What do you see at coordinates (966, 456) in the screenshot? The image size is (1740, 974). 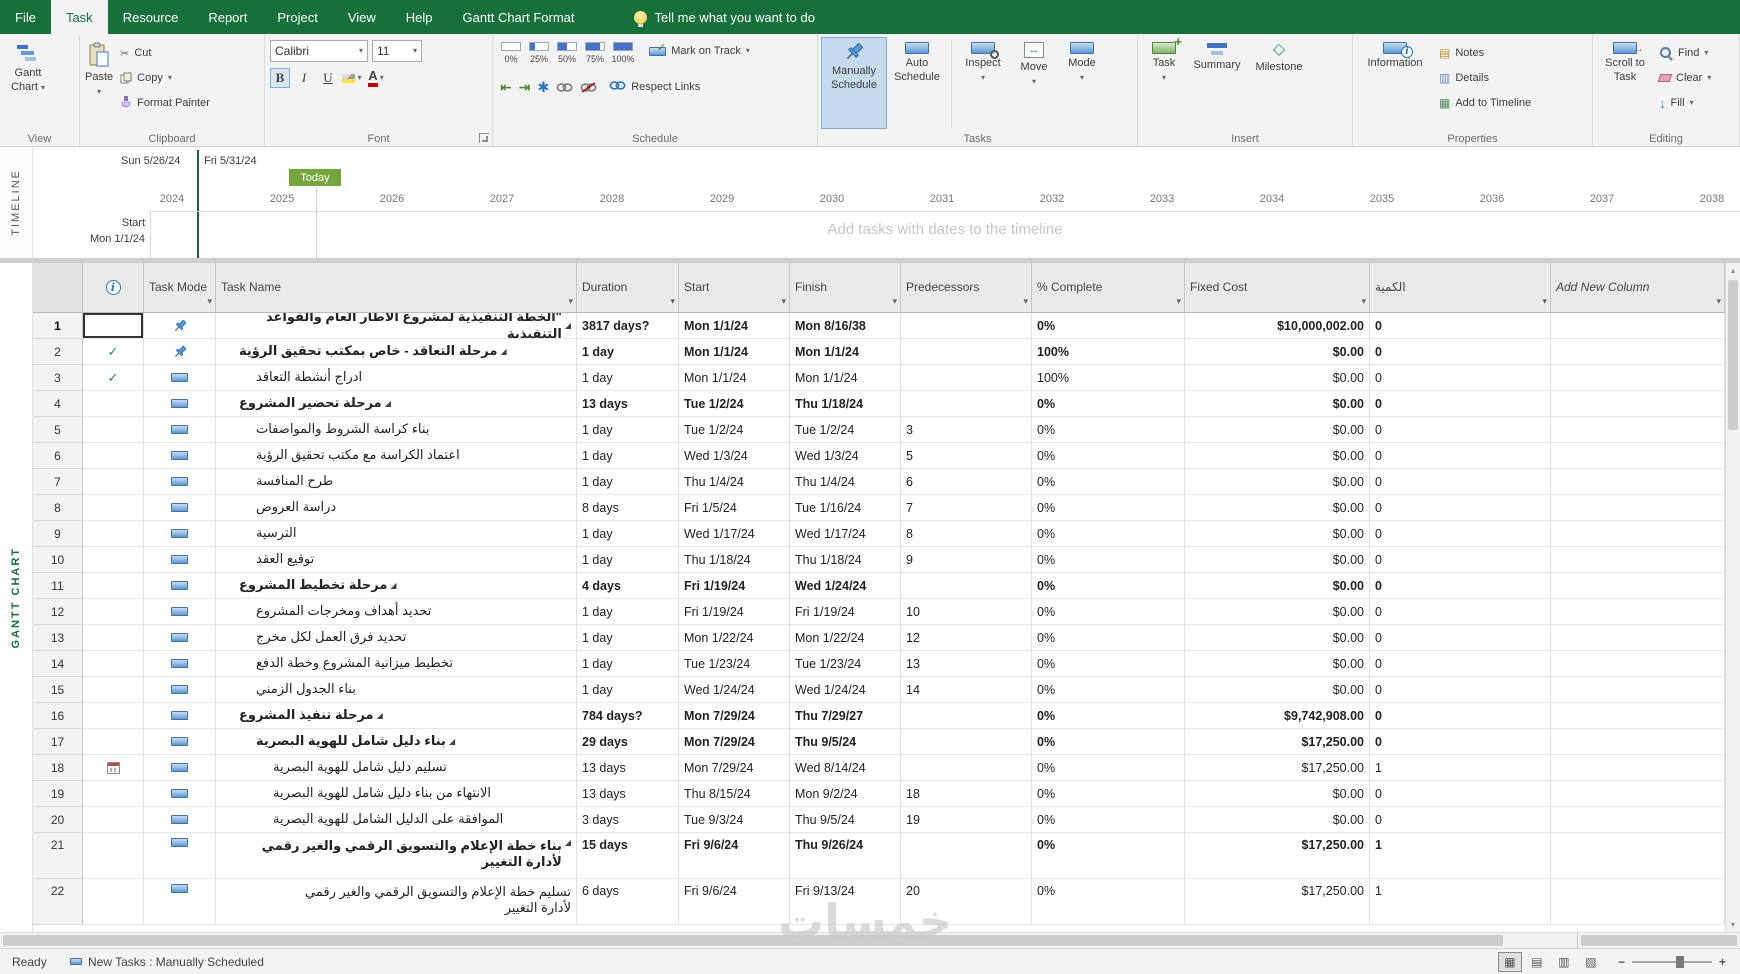 I see `predecessors-cell: 5` at bounding box center [966, 456].